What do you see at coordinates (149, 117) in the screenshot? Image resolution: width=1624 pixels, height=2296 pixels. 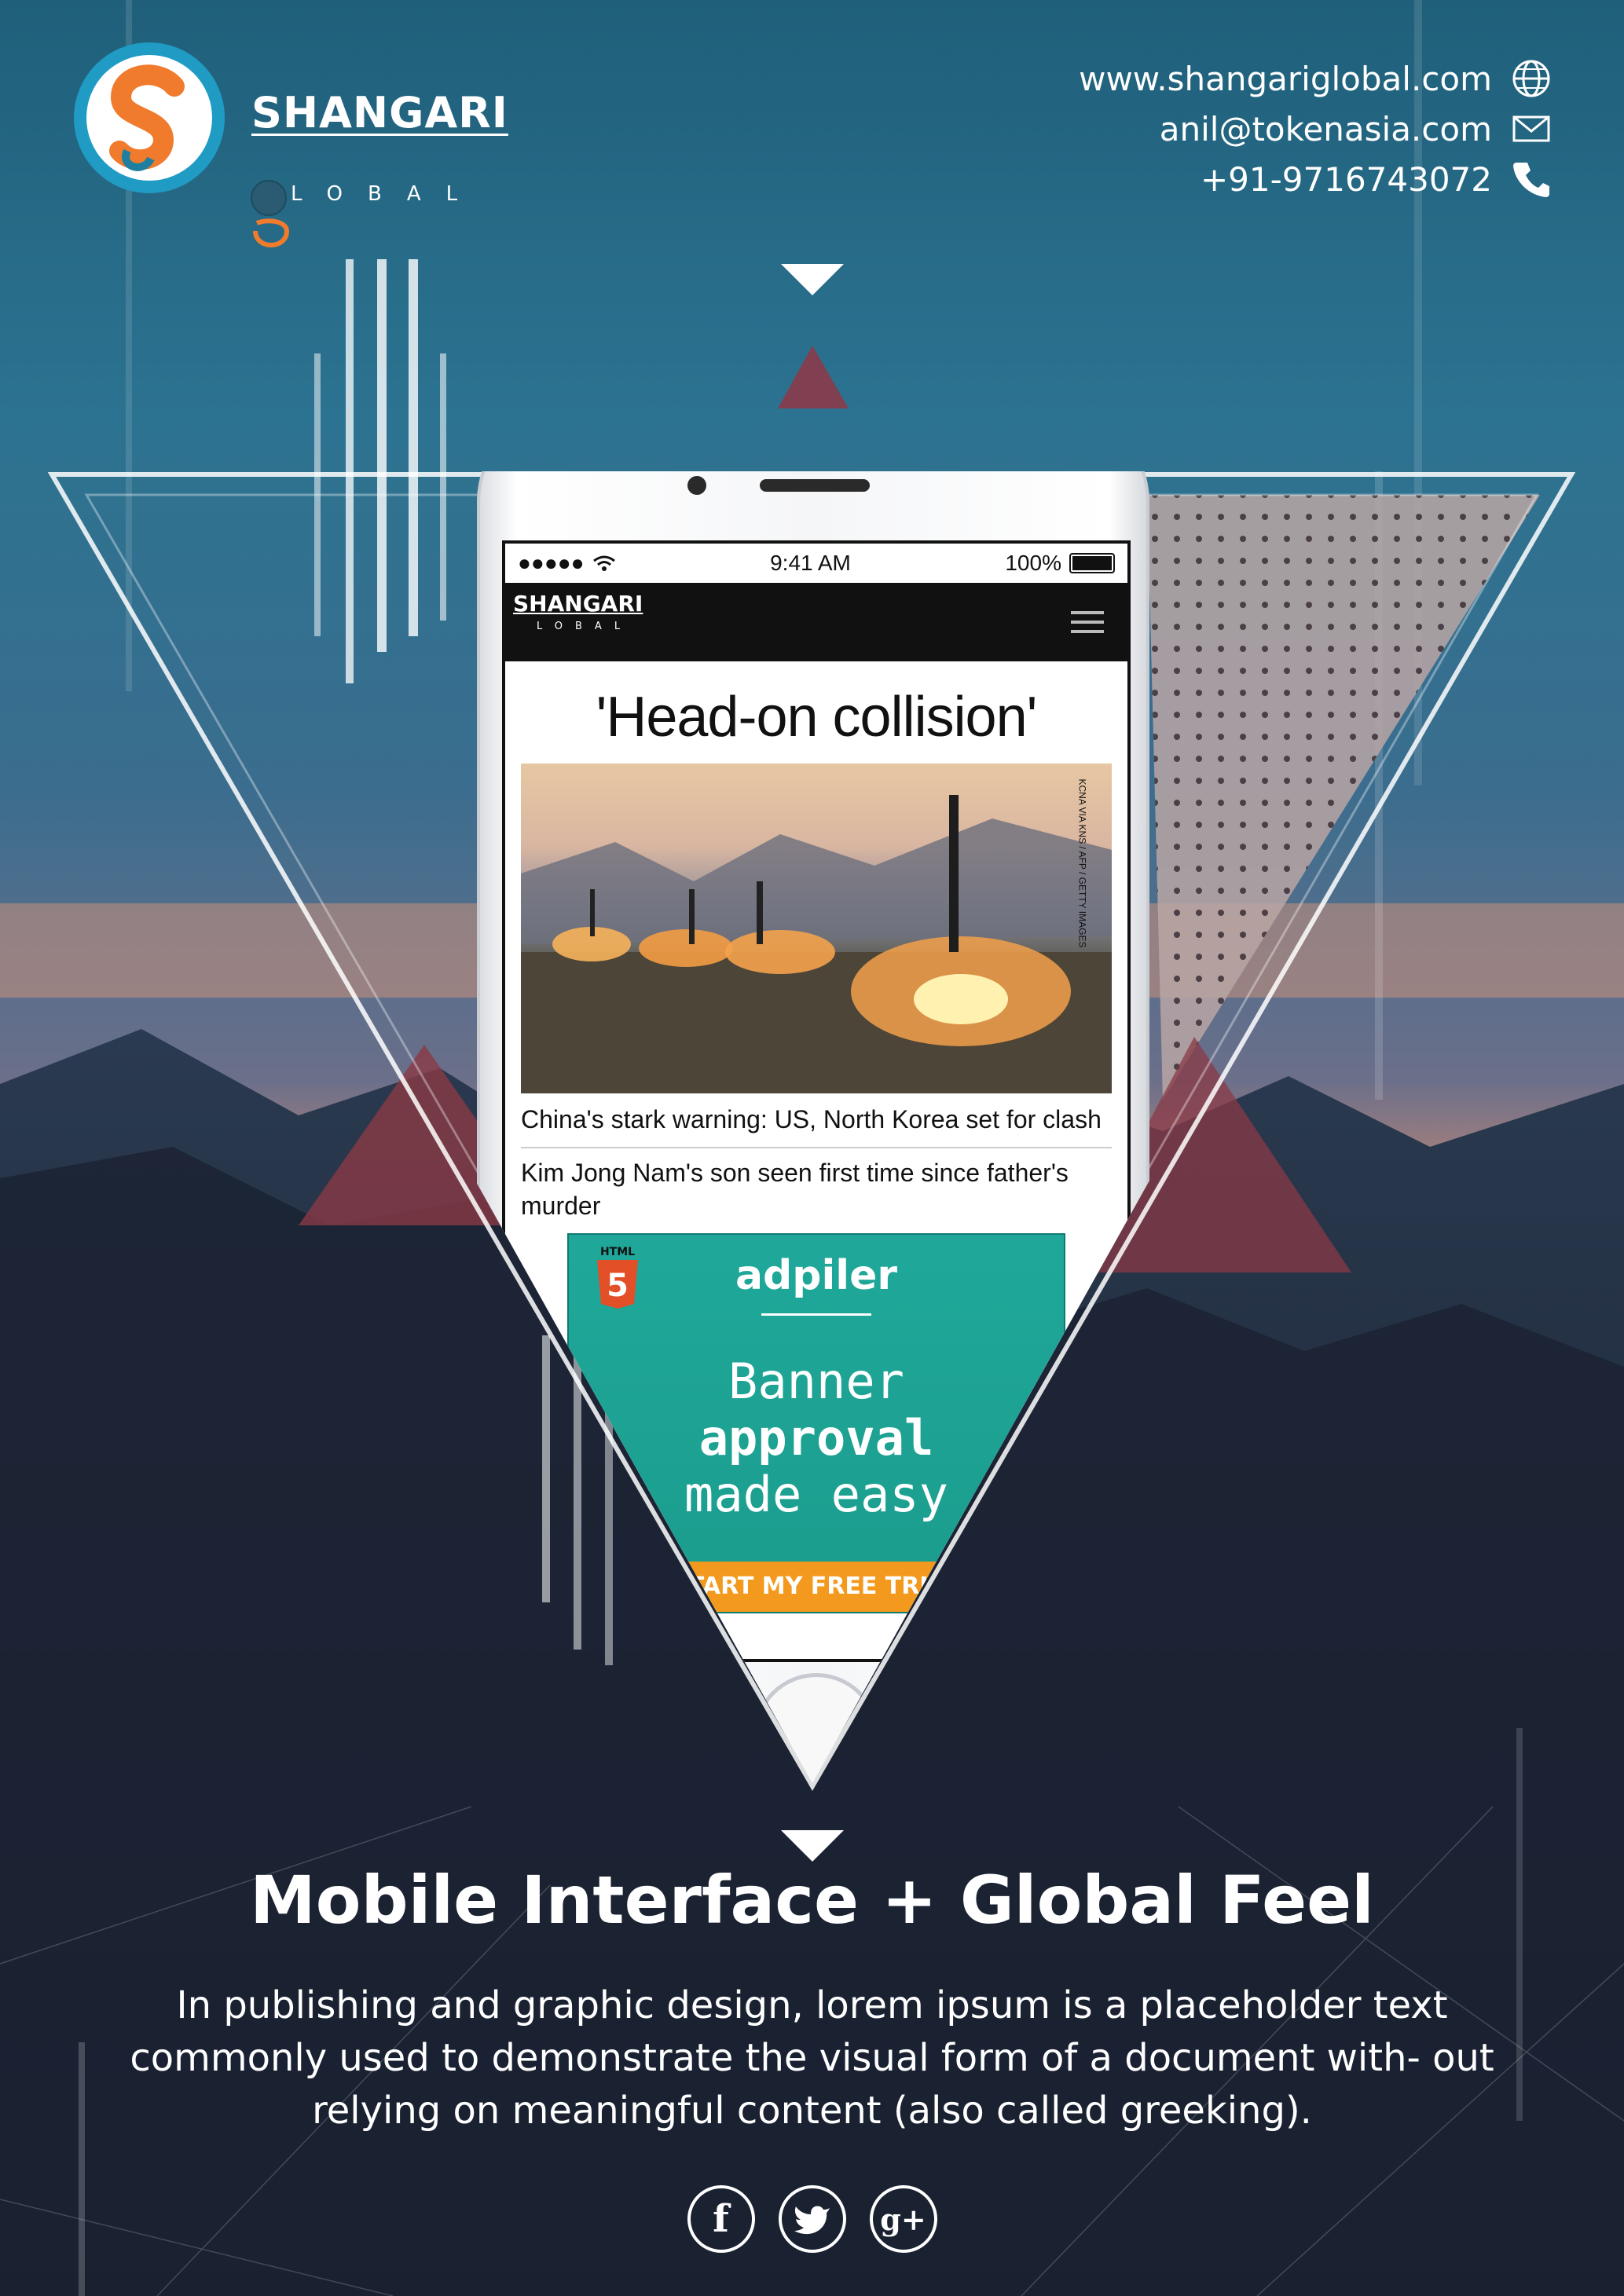 I see `shangari-logo-icon` at bounding box center [149, 117].